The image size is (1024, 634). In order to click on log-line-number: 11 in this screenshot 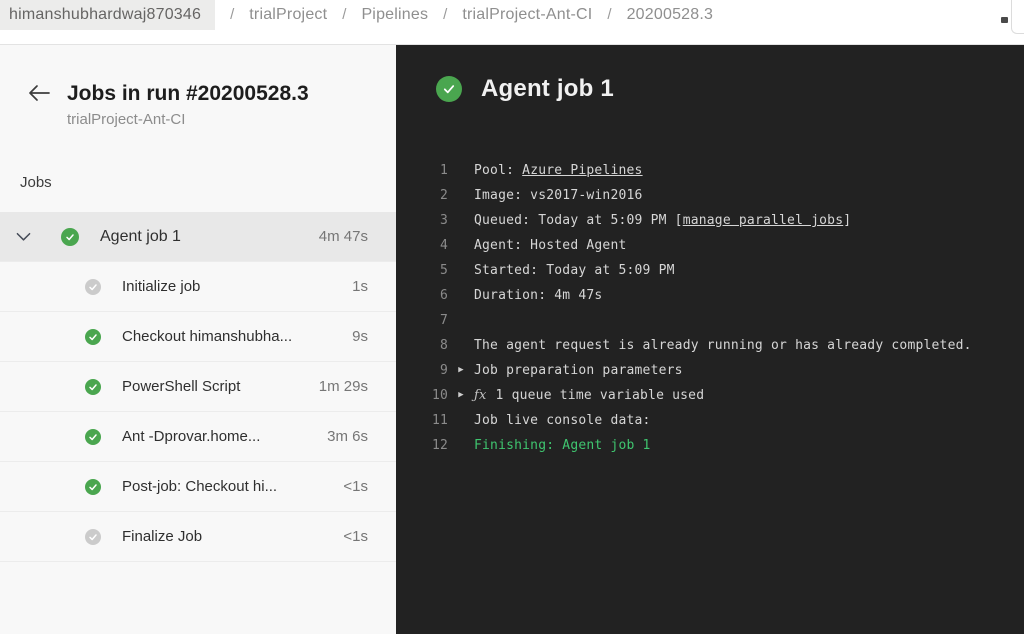, I will do `click(422, 420)`.